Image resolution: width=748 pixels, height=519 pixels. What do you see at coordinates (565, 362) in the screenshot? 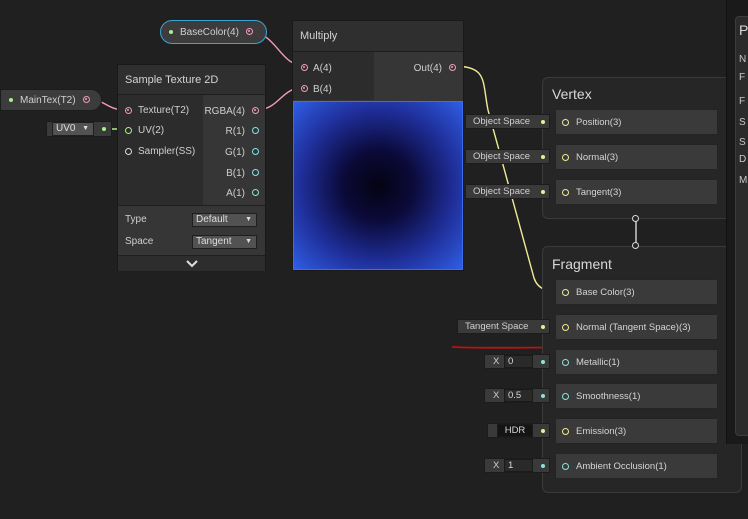
I see `metallic-port` at bounding box center [565, 362].